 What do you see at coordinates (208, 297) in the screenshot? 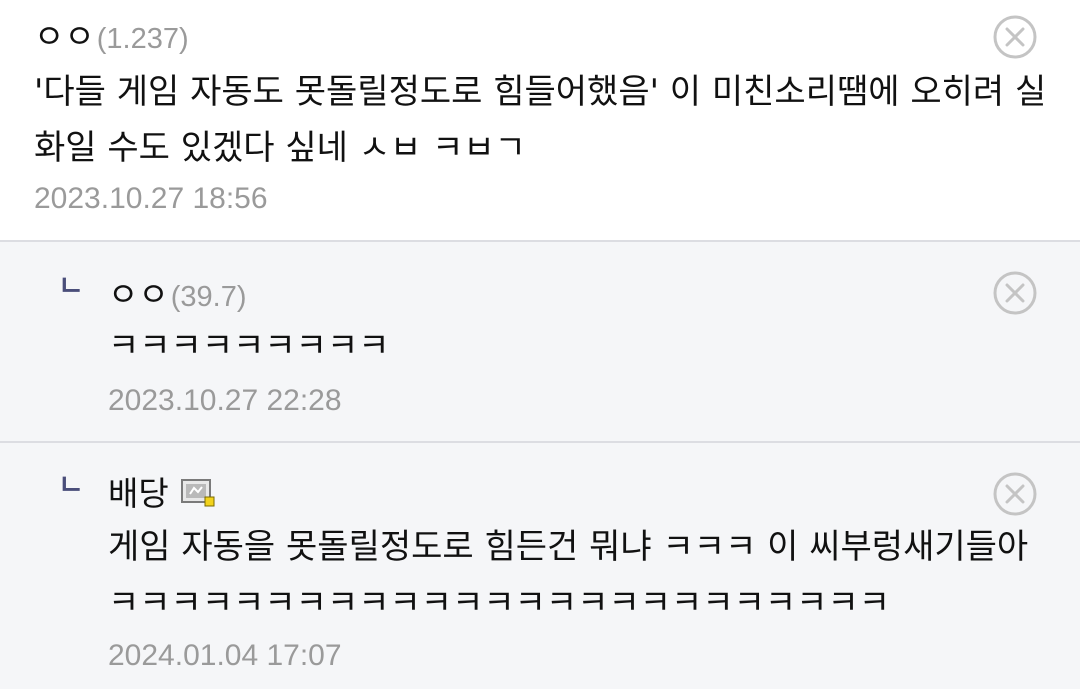
I see `author-ip: (39.7)` at bounding box center [208, 297].